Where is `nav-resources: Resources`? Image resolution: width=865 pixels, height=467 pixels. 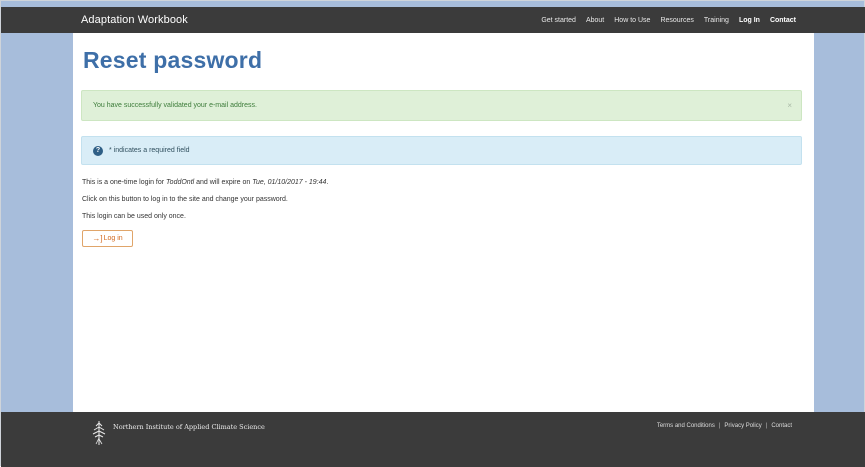 nav-resources: Resources is located at coordinates (676, 20).